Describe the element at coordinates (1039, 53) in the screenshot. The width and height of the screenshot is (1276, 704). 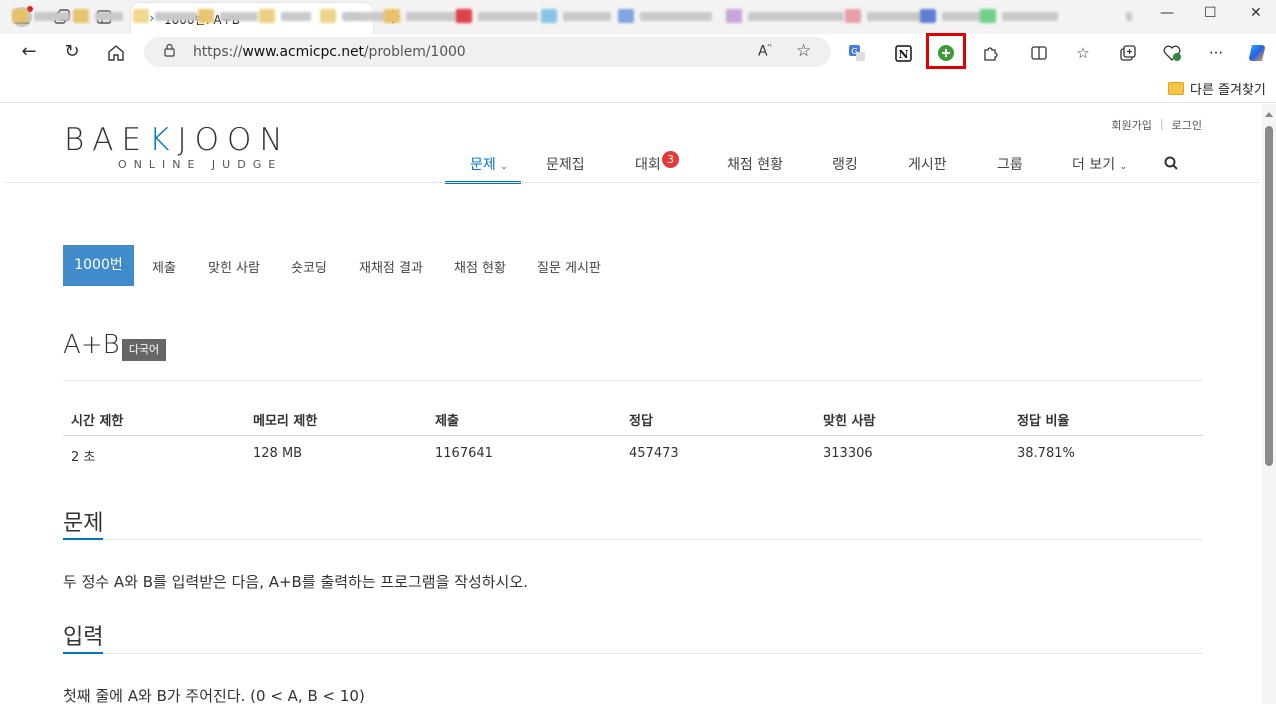
I see `split-screen-icon` at that location.